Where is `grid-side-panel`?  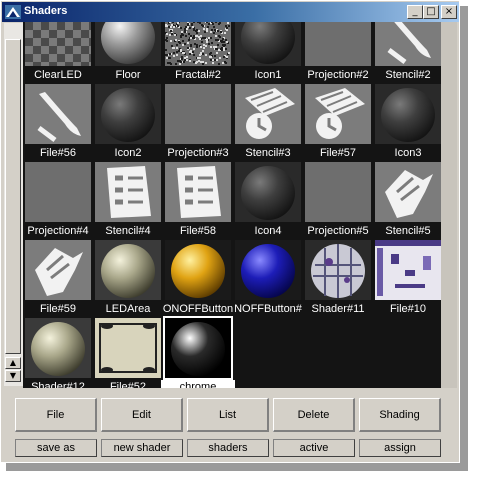
grid-side-panel is located at coordinates (449, 205).